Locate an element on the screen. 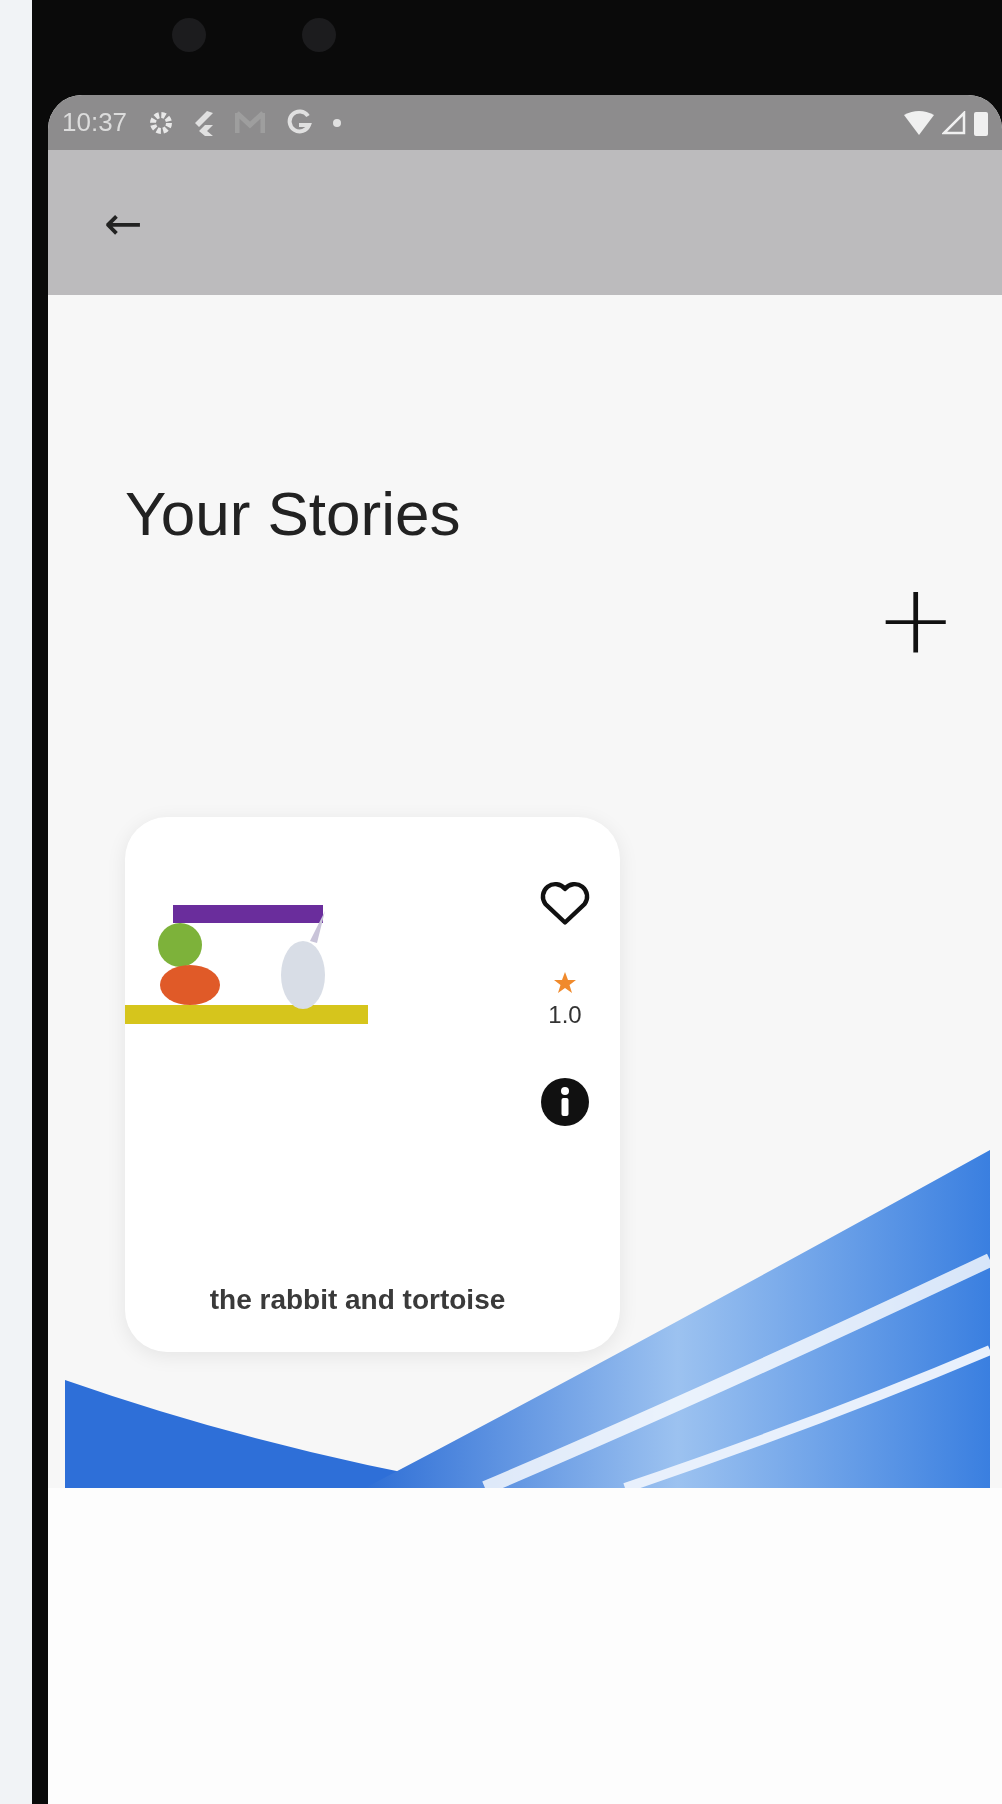 This screenshot has height=1804, width=1002. flutter-logo-icon is located at coordinates (204, 122).